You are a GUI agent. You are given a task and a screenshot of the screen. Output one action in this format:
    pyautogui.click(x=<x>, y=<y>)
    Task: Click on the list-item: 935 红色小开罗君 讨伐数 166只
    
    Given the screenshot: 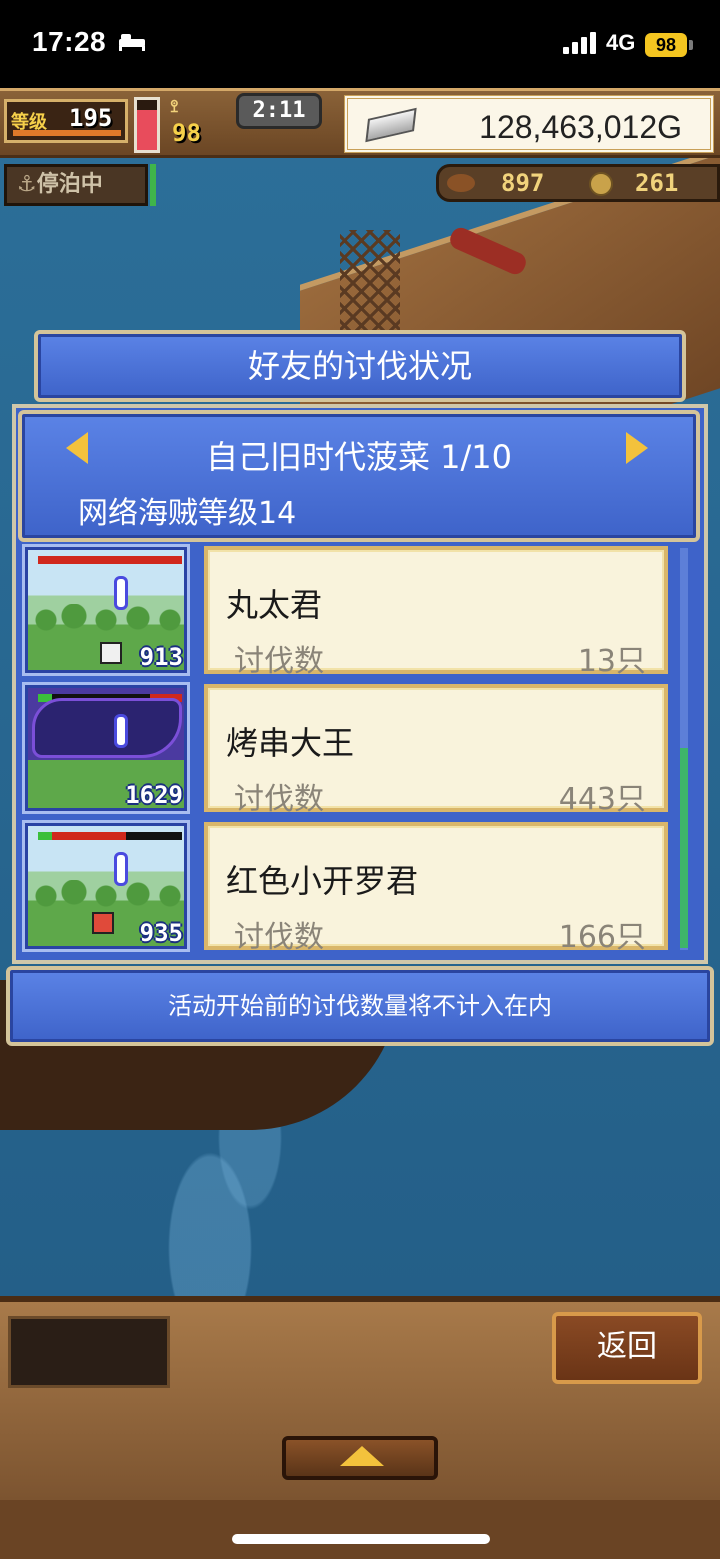 What is the action you would take?
    pyautogui.click(x=345, y=887)
    